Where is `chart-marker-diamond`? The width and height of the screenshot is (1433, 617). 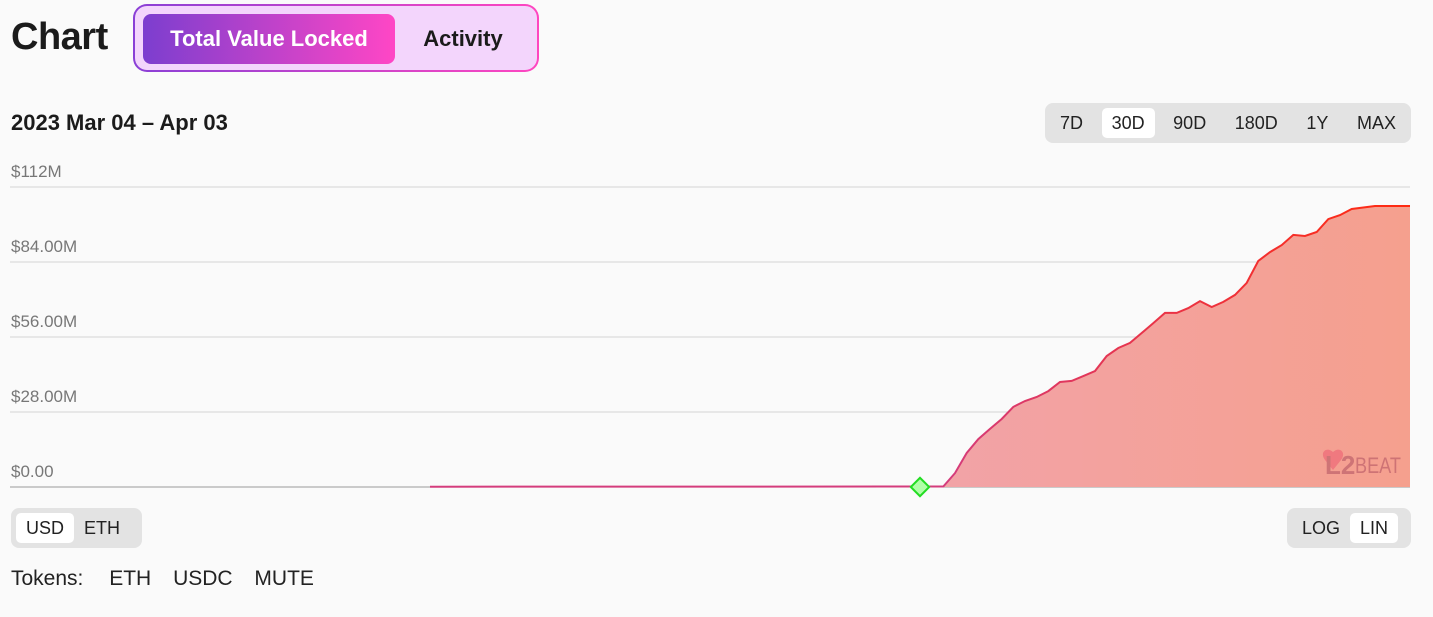 chart-marker-diamond is located at coordinates (920, 487).